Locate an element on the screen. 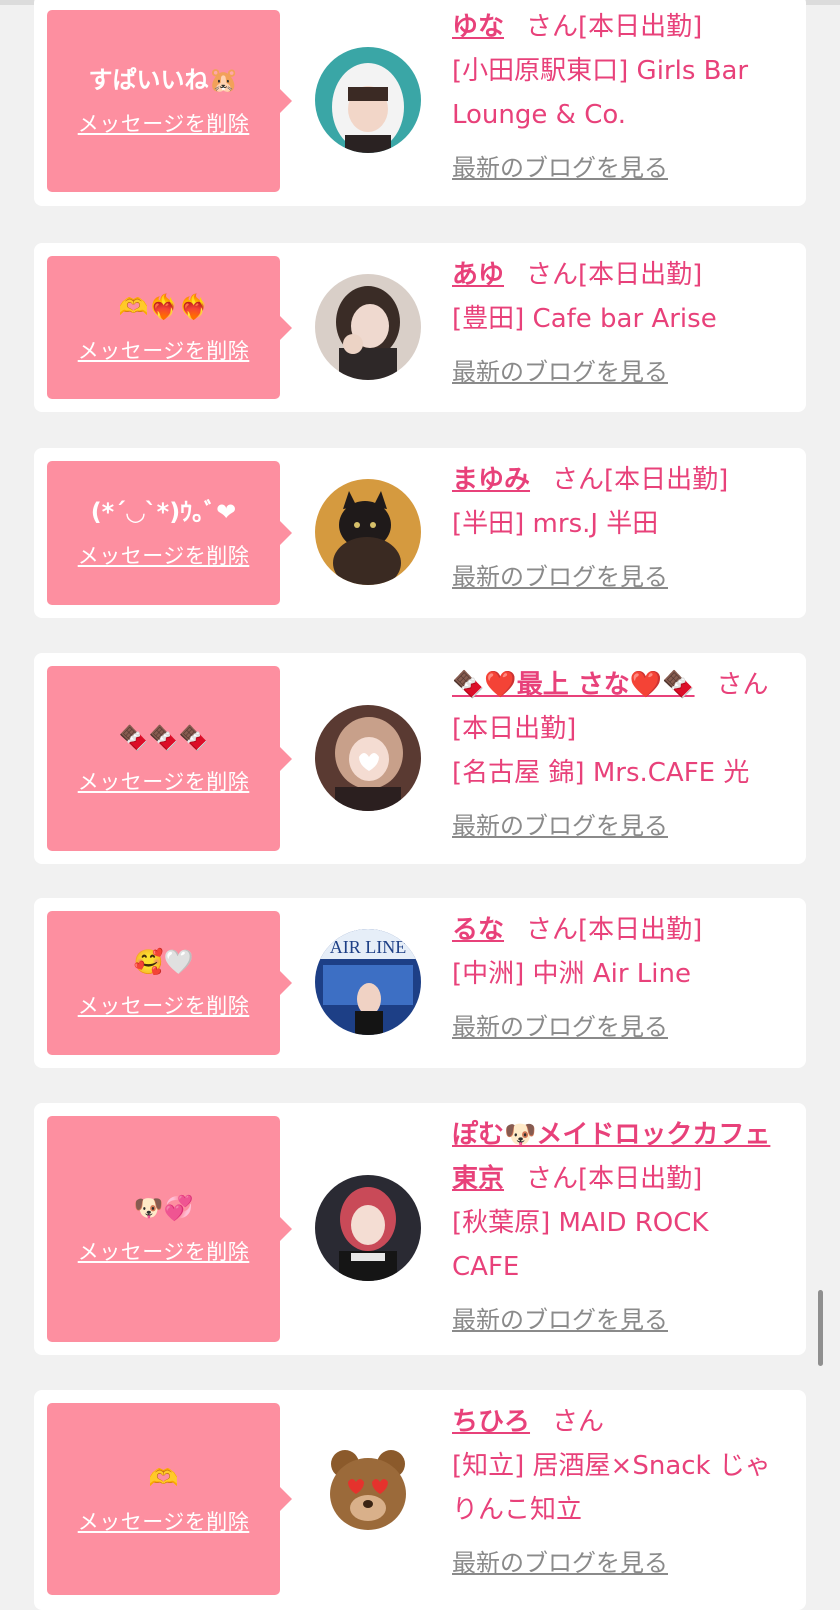 The image size is (840, 1610). shop-name: [小田原駅東口] Girls Bar Lounge & Co. is located at coordinates (600, 93).